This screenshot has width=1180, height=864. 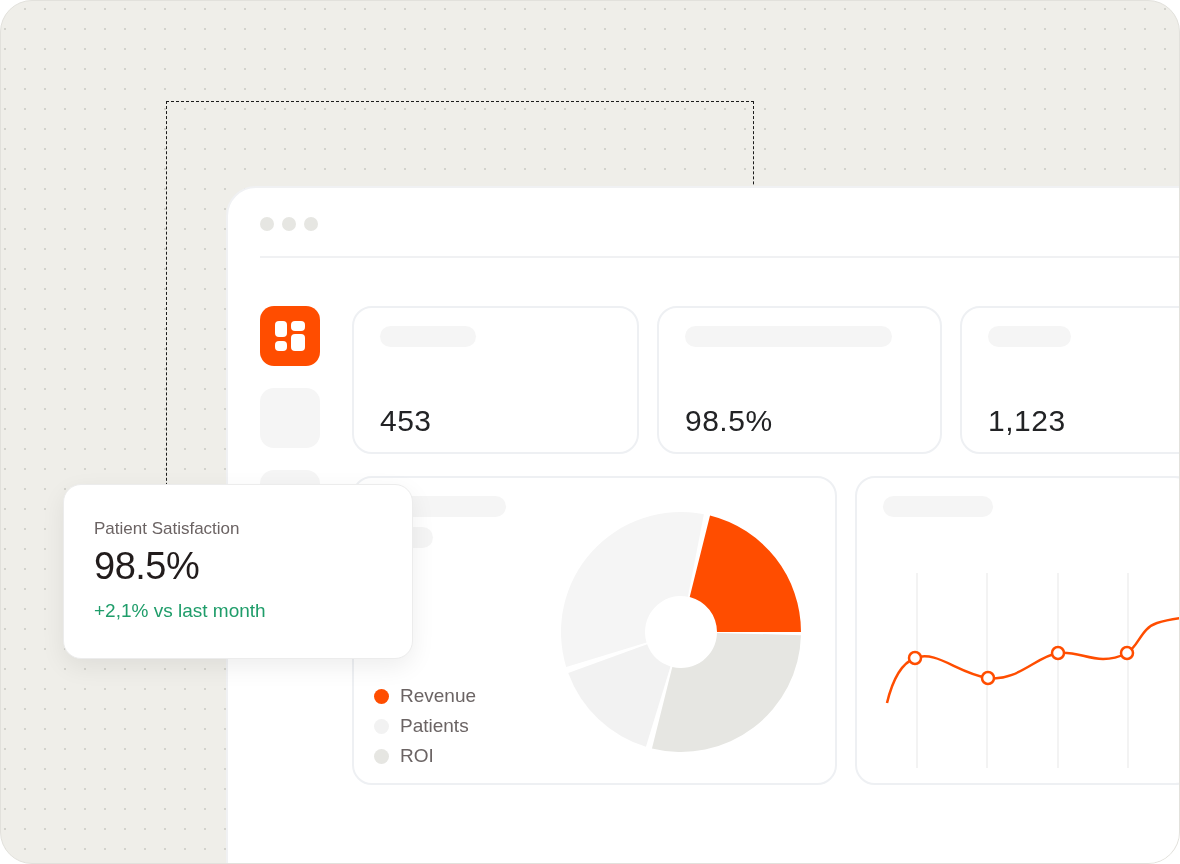 I want to click on legend-label: ROI, so click(x=417, y=756).